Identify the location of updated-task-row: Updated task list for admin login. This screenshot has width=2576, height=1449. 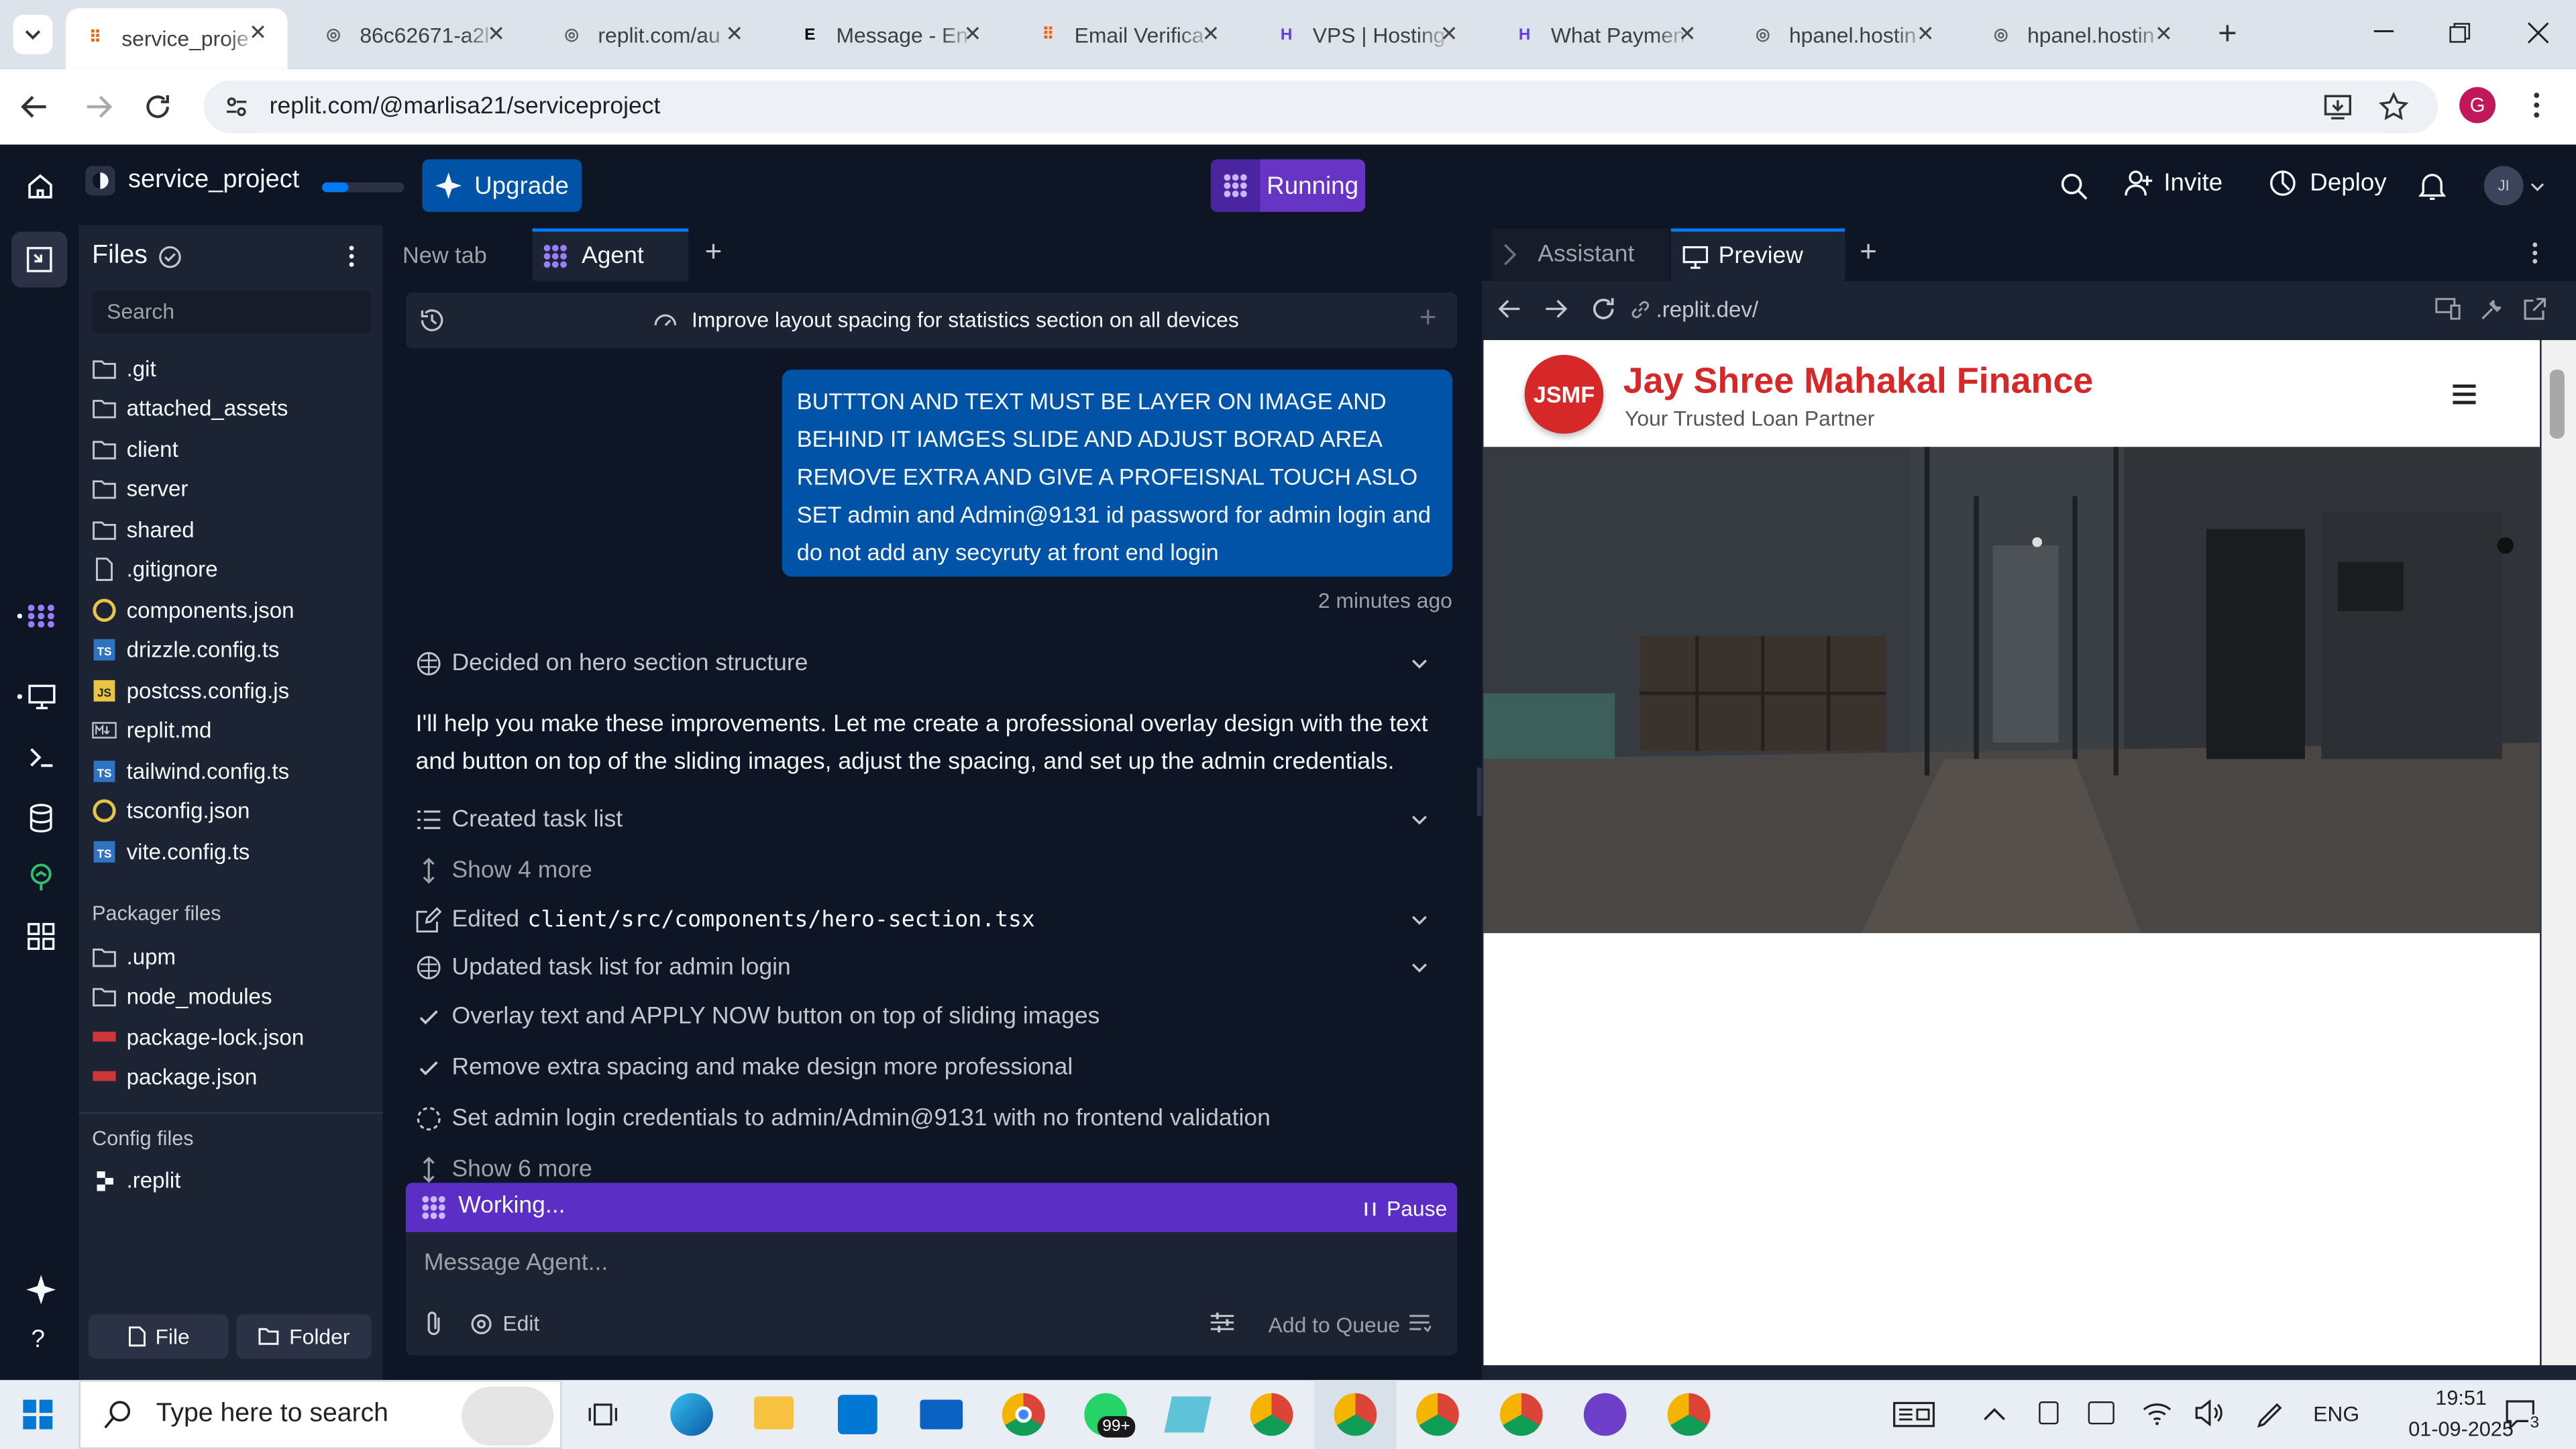
(937, 968).